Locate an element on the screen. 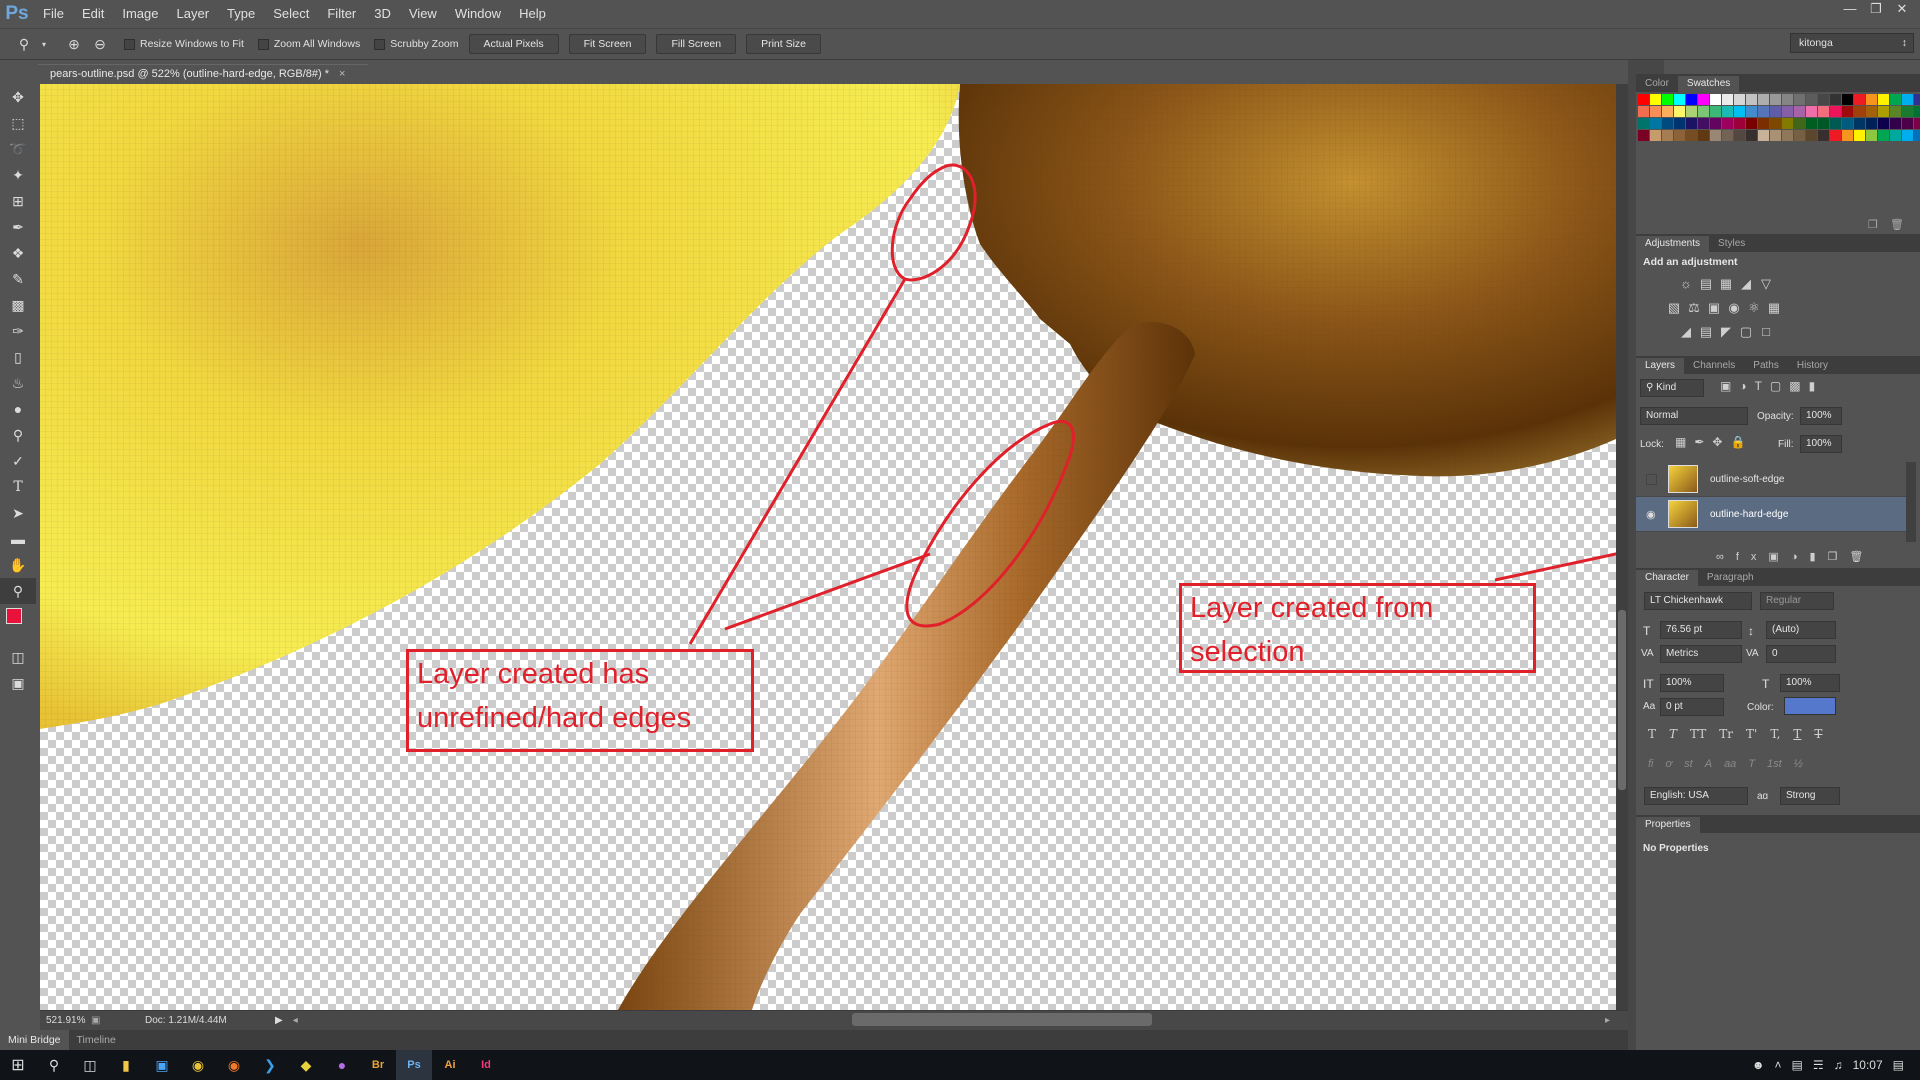  network-icon: ▤ is located at coordinates (1797, 1065).